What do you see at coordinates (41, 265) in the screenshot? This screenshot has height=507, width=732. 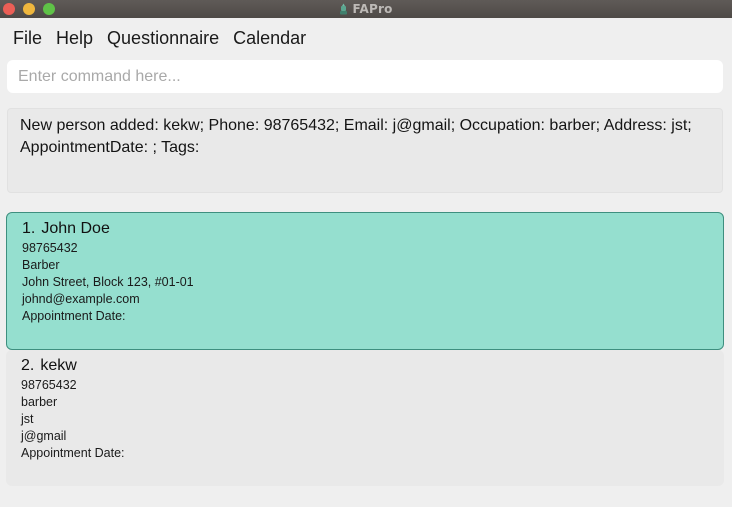 I see `person-occupation: Barber` at bounding box center [41, 265].